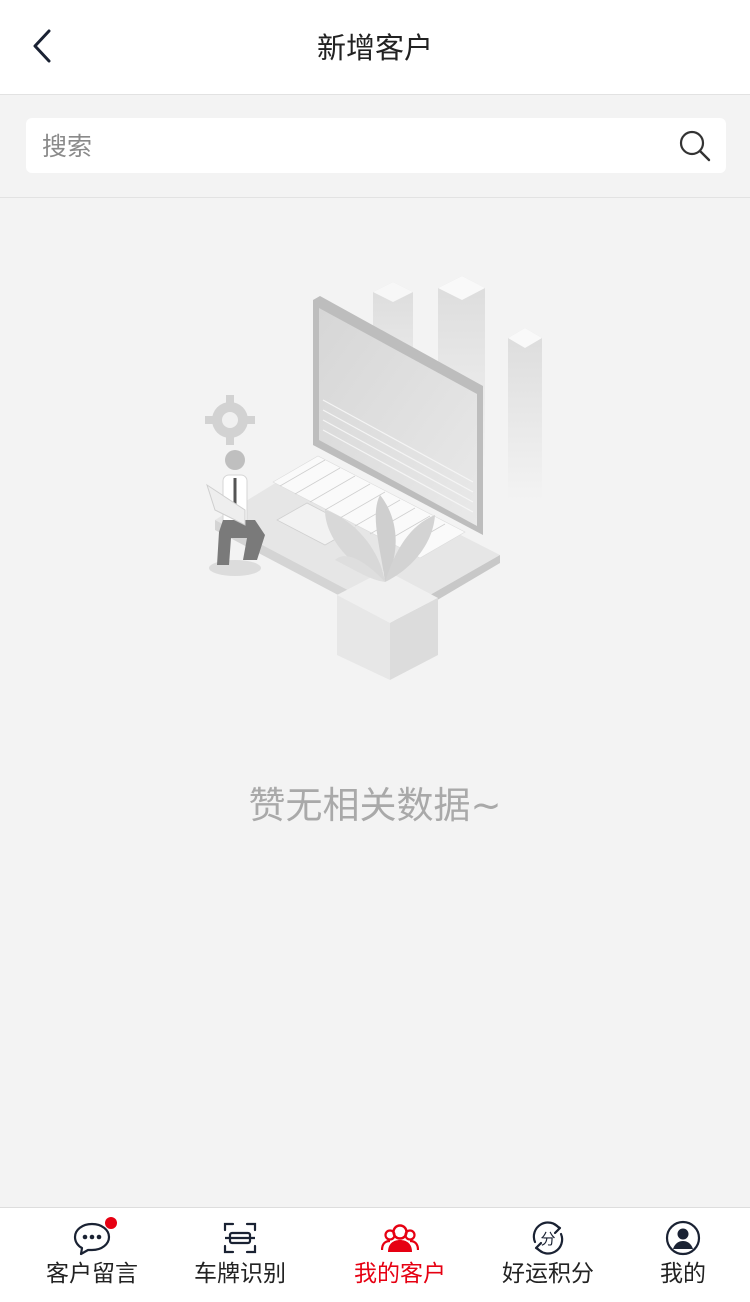 The image size is (750, 1302). Describe the element at coordinates (92, 1255) in the screenshot. I see `tab-customer-messages: 客户留言` at that location.